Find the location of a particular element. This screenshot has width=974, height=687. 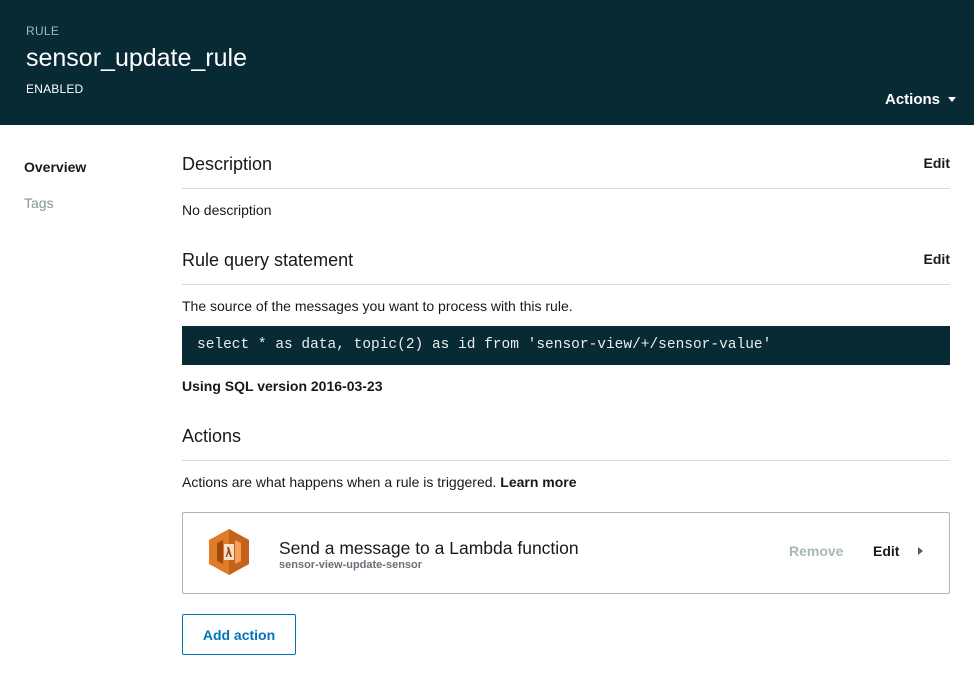

action-title: Send a message to a Lambda function is located at coordinates (429, 548).